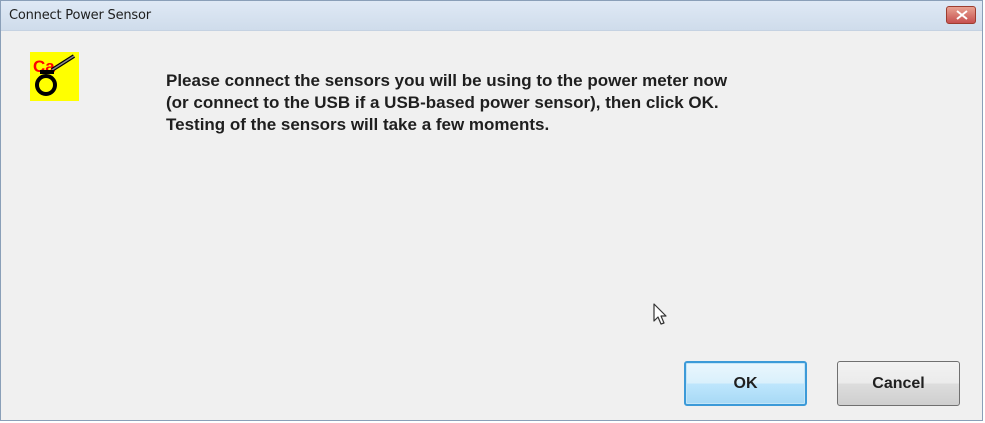  What do you see at coordinates (898, 383) in the screenshot?
I see `cancel-button: Cancel` at bounding box center [898, 383].